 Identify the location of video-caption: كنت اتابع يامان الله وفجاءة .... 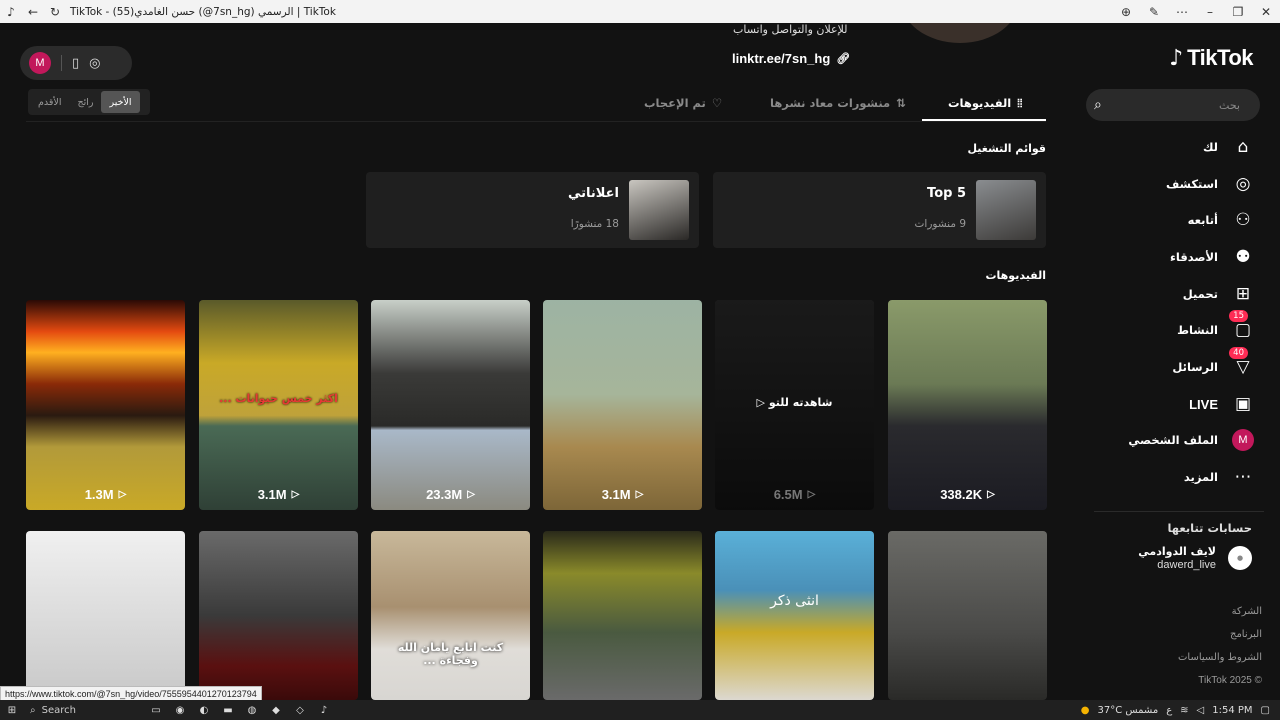
(450, 654).